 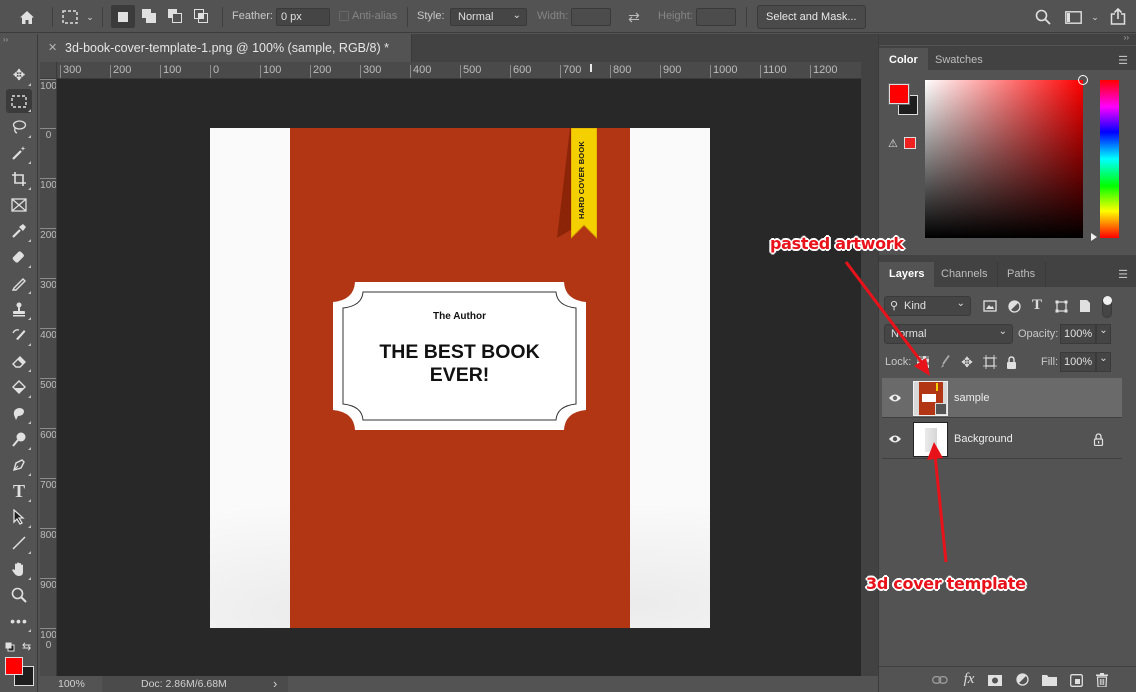 I want to click on history-brush-tool-icon, so click(x=19, y=335).